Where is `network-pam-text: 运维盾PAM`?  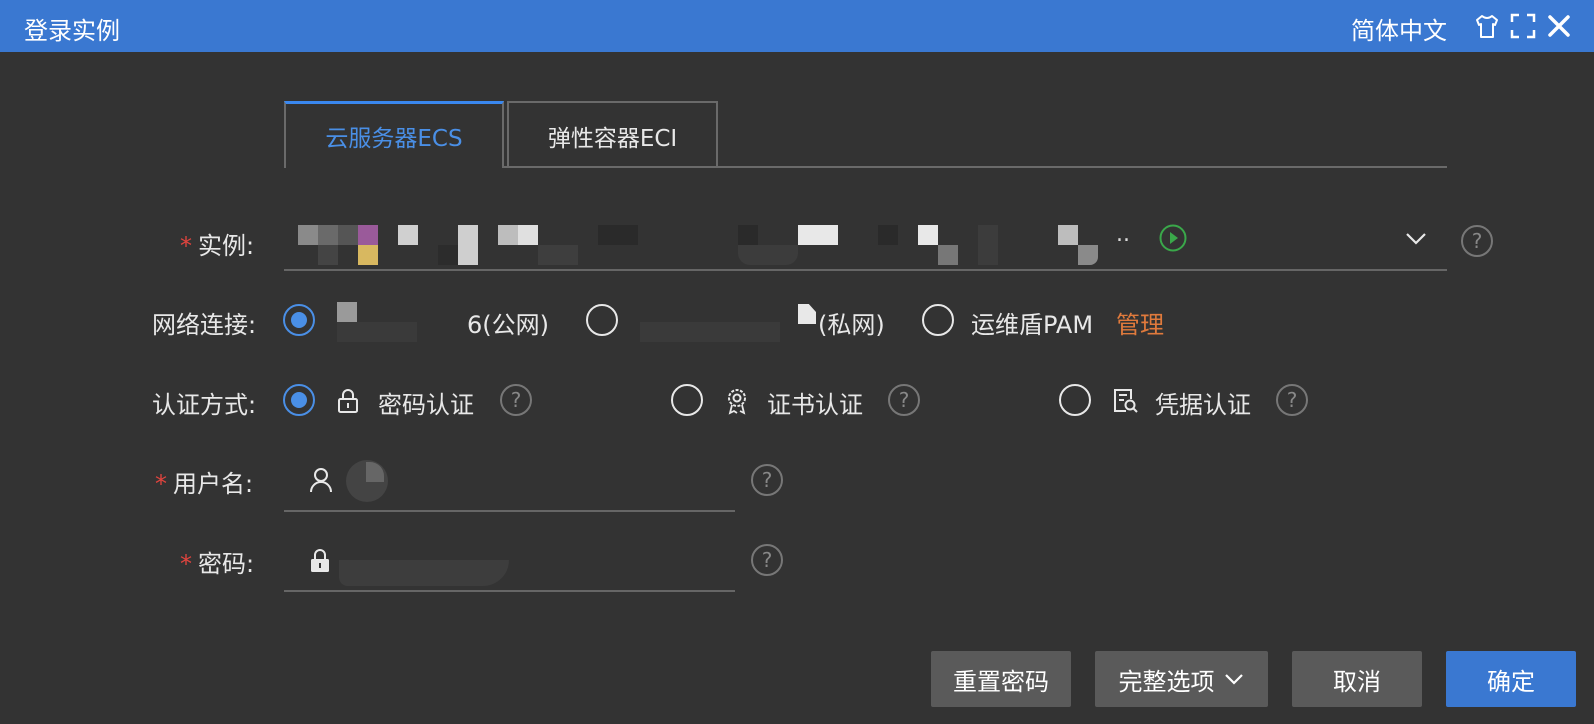 network-pam-text: 运维盾PAM is located at coordinates (1032, 325).